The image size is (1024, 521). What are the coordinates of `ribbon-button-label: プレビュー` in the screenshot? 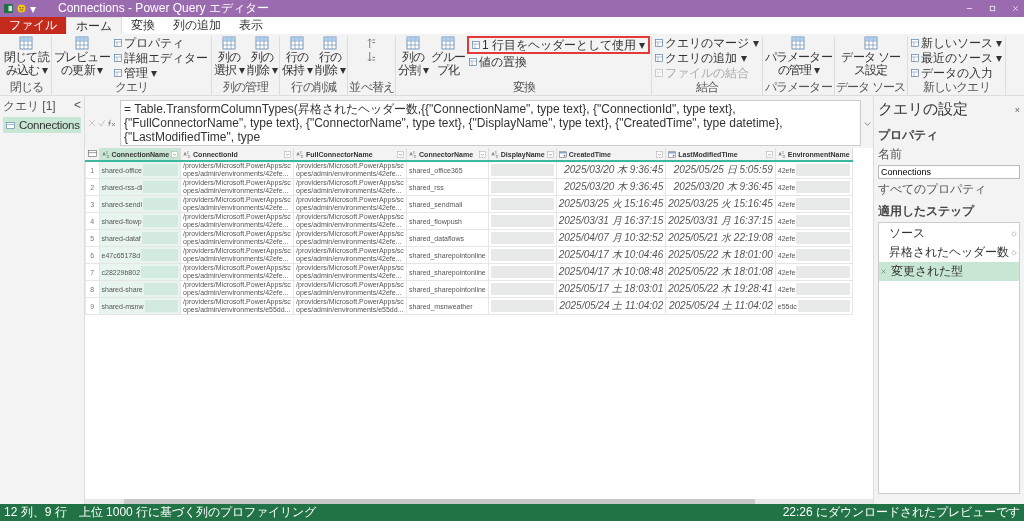 It's located at (81, 57).